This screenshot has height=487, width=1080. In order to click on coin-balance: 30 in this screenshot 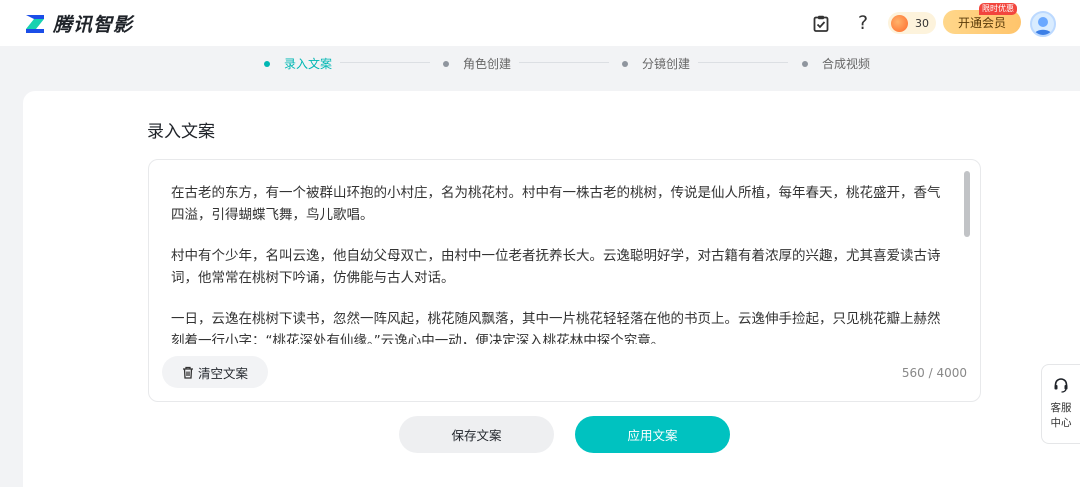, I will do `click(912, 23)`.